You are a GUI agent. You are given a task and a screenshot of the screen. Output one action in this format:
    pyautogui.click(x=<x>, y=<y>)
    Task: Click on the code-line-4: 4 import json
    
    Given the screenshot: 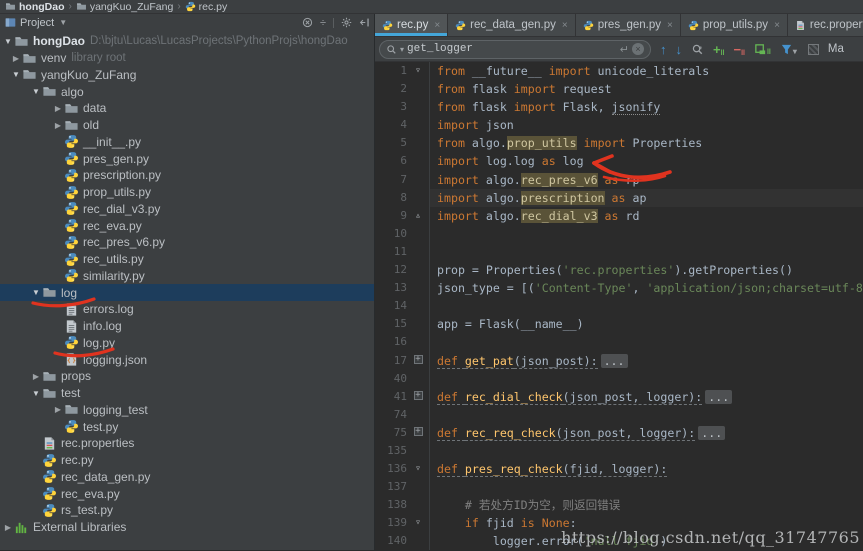 What is the action you would take?
    pyautogui.click(x=619, y=125)
    